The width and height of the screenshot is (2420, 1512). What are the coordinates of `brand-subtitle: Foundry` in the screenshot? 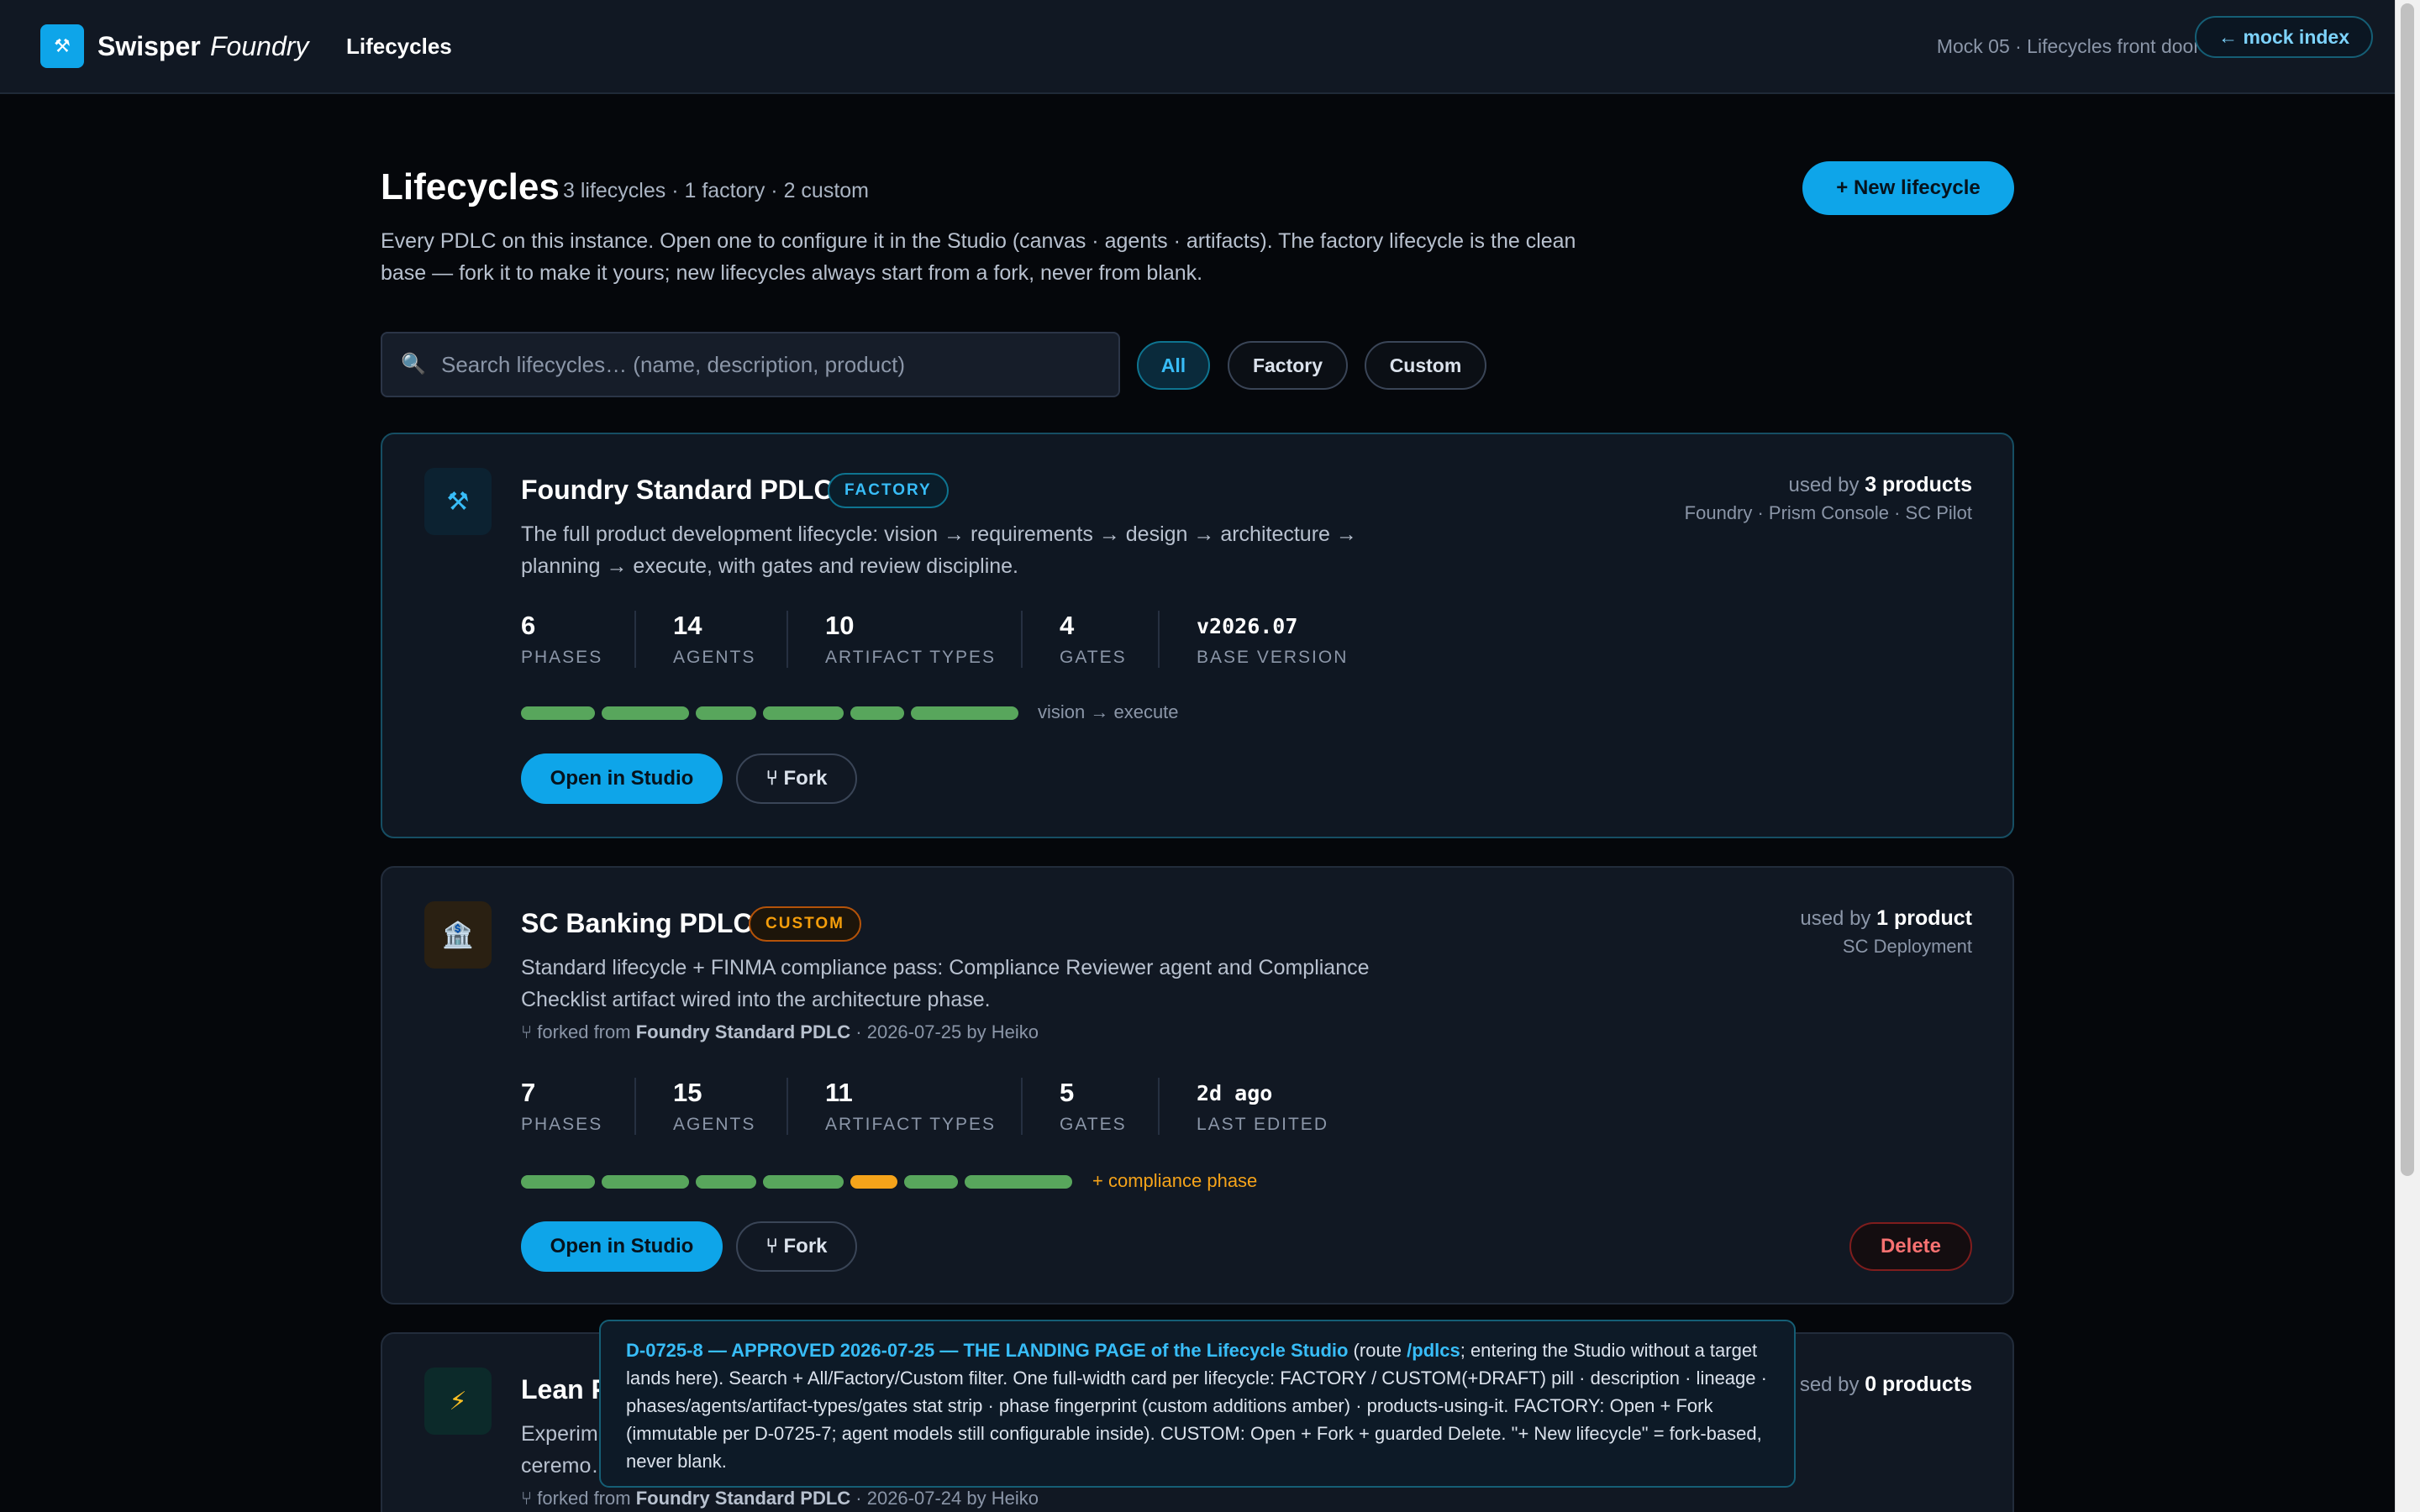 It's located at (259, 46).